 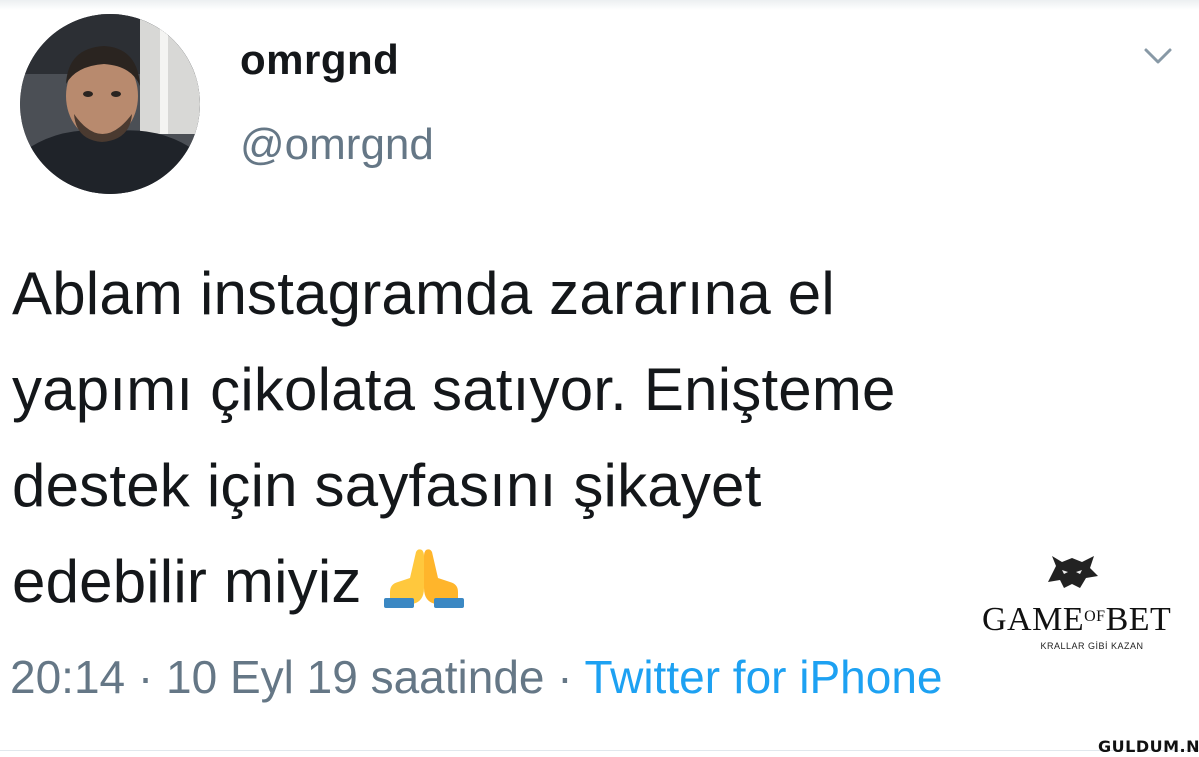 I want to click on tweet-text-line: edebilir miyiz, so click(x=187, y=581).